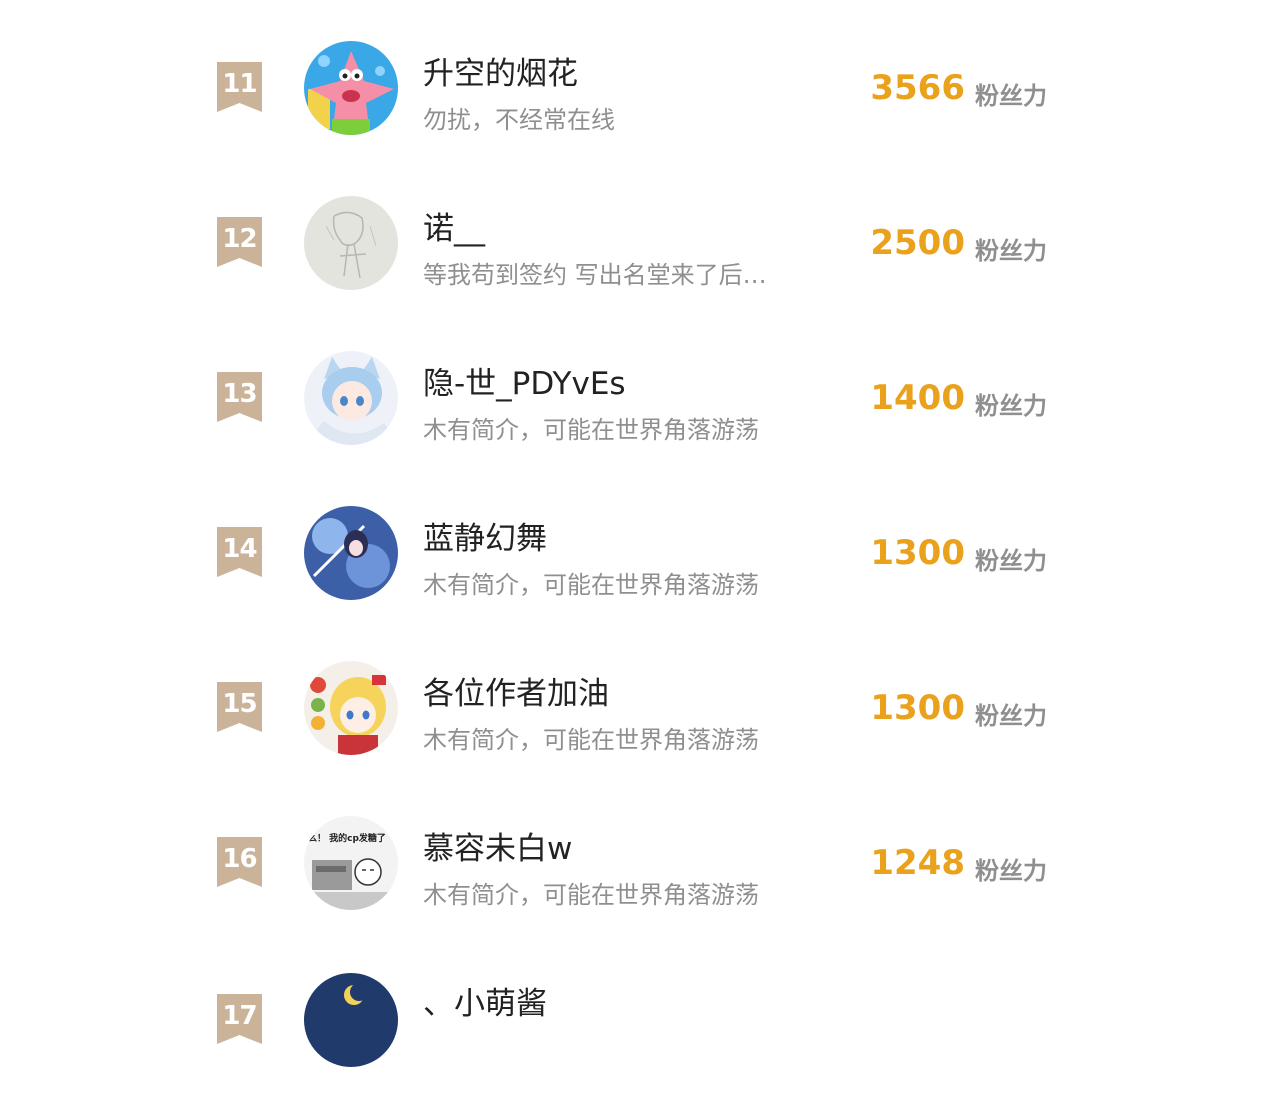  I want to click on user-bio: 勿扰，不经常在线, so click(519, 120).